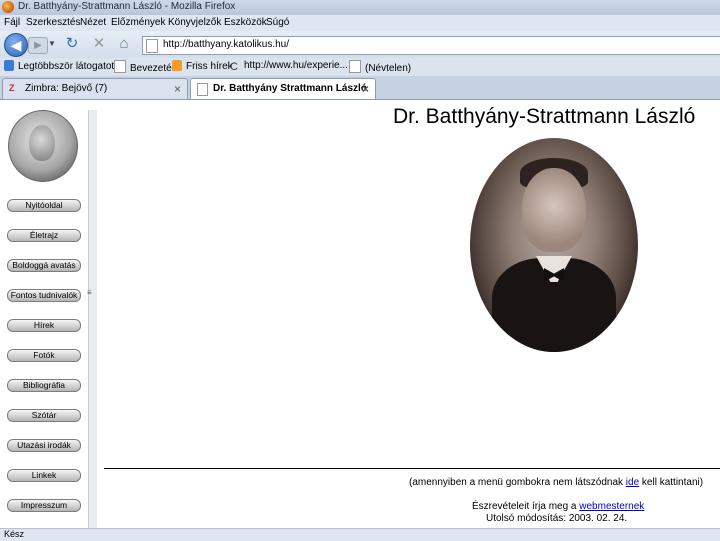 The image size is (720, 541). Describe the element at coordinates (194, 22) in the screenshot. I see `menu-bookmarks: Könyvjelzők` at that location.